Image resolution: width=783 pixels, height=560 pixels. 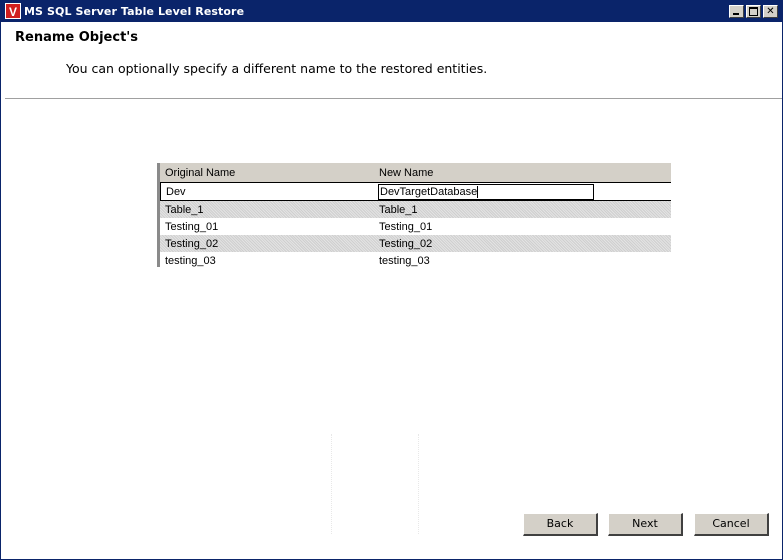 I want to click on new-name-cell: testing_03, so click(x=522, y=261).